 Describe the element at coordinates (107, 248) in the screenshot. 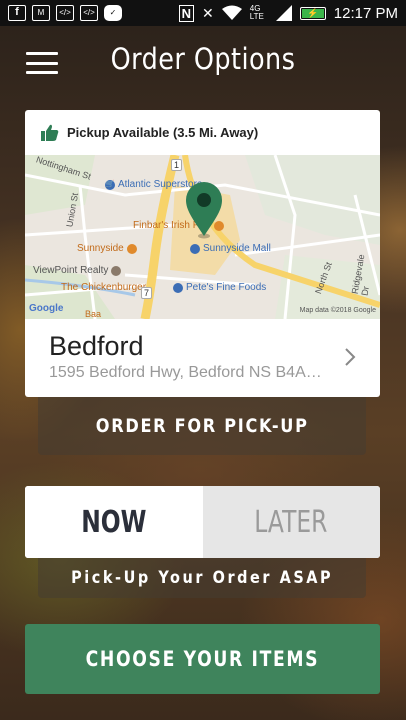

I see `map-poi-sunnyside: Sunnyside` at that location.